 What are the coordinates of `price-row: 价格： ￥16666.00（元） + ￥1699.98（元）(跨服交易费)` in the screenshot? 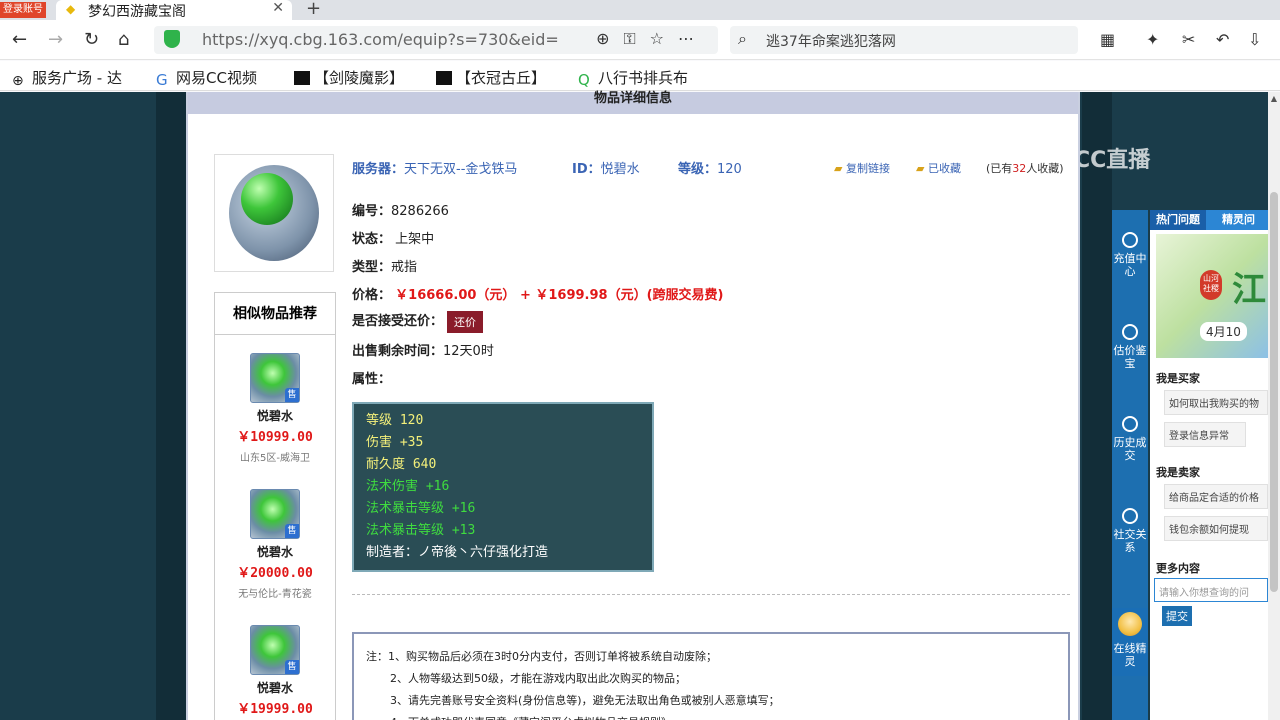 It's located at (538, 295).